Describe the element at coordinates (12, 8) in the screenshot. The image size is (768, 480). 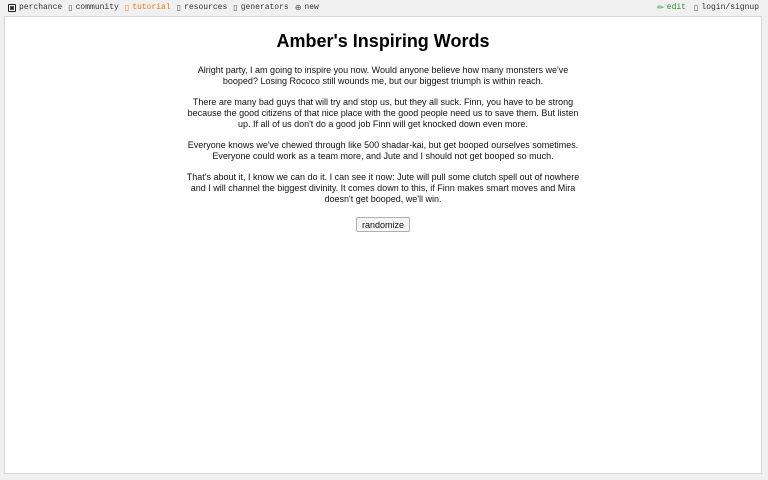
I see `dice-icon` at that location.